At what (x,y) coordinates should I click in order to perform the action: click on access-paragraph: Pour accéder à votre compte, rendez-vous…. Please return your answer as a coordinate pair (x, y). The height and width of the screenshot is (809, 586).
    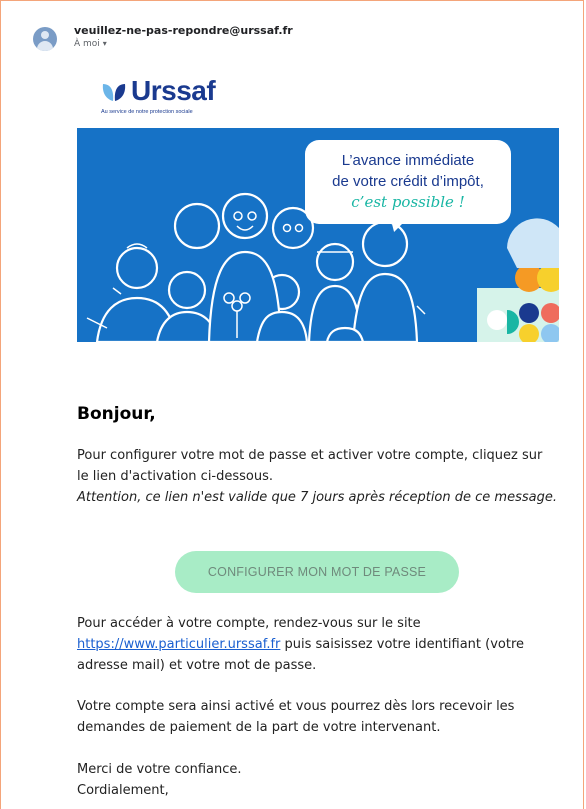
    Looking at the image, I should click on (317, 644).